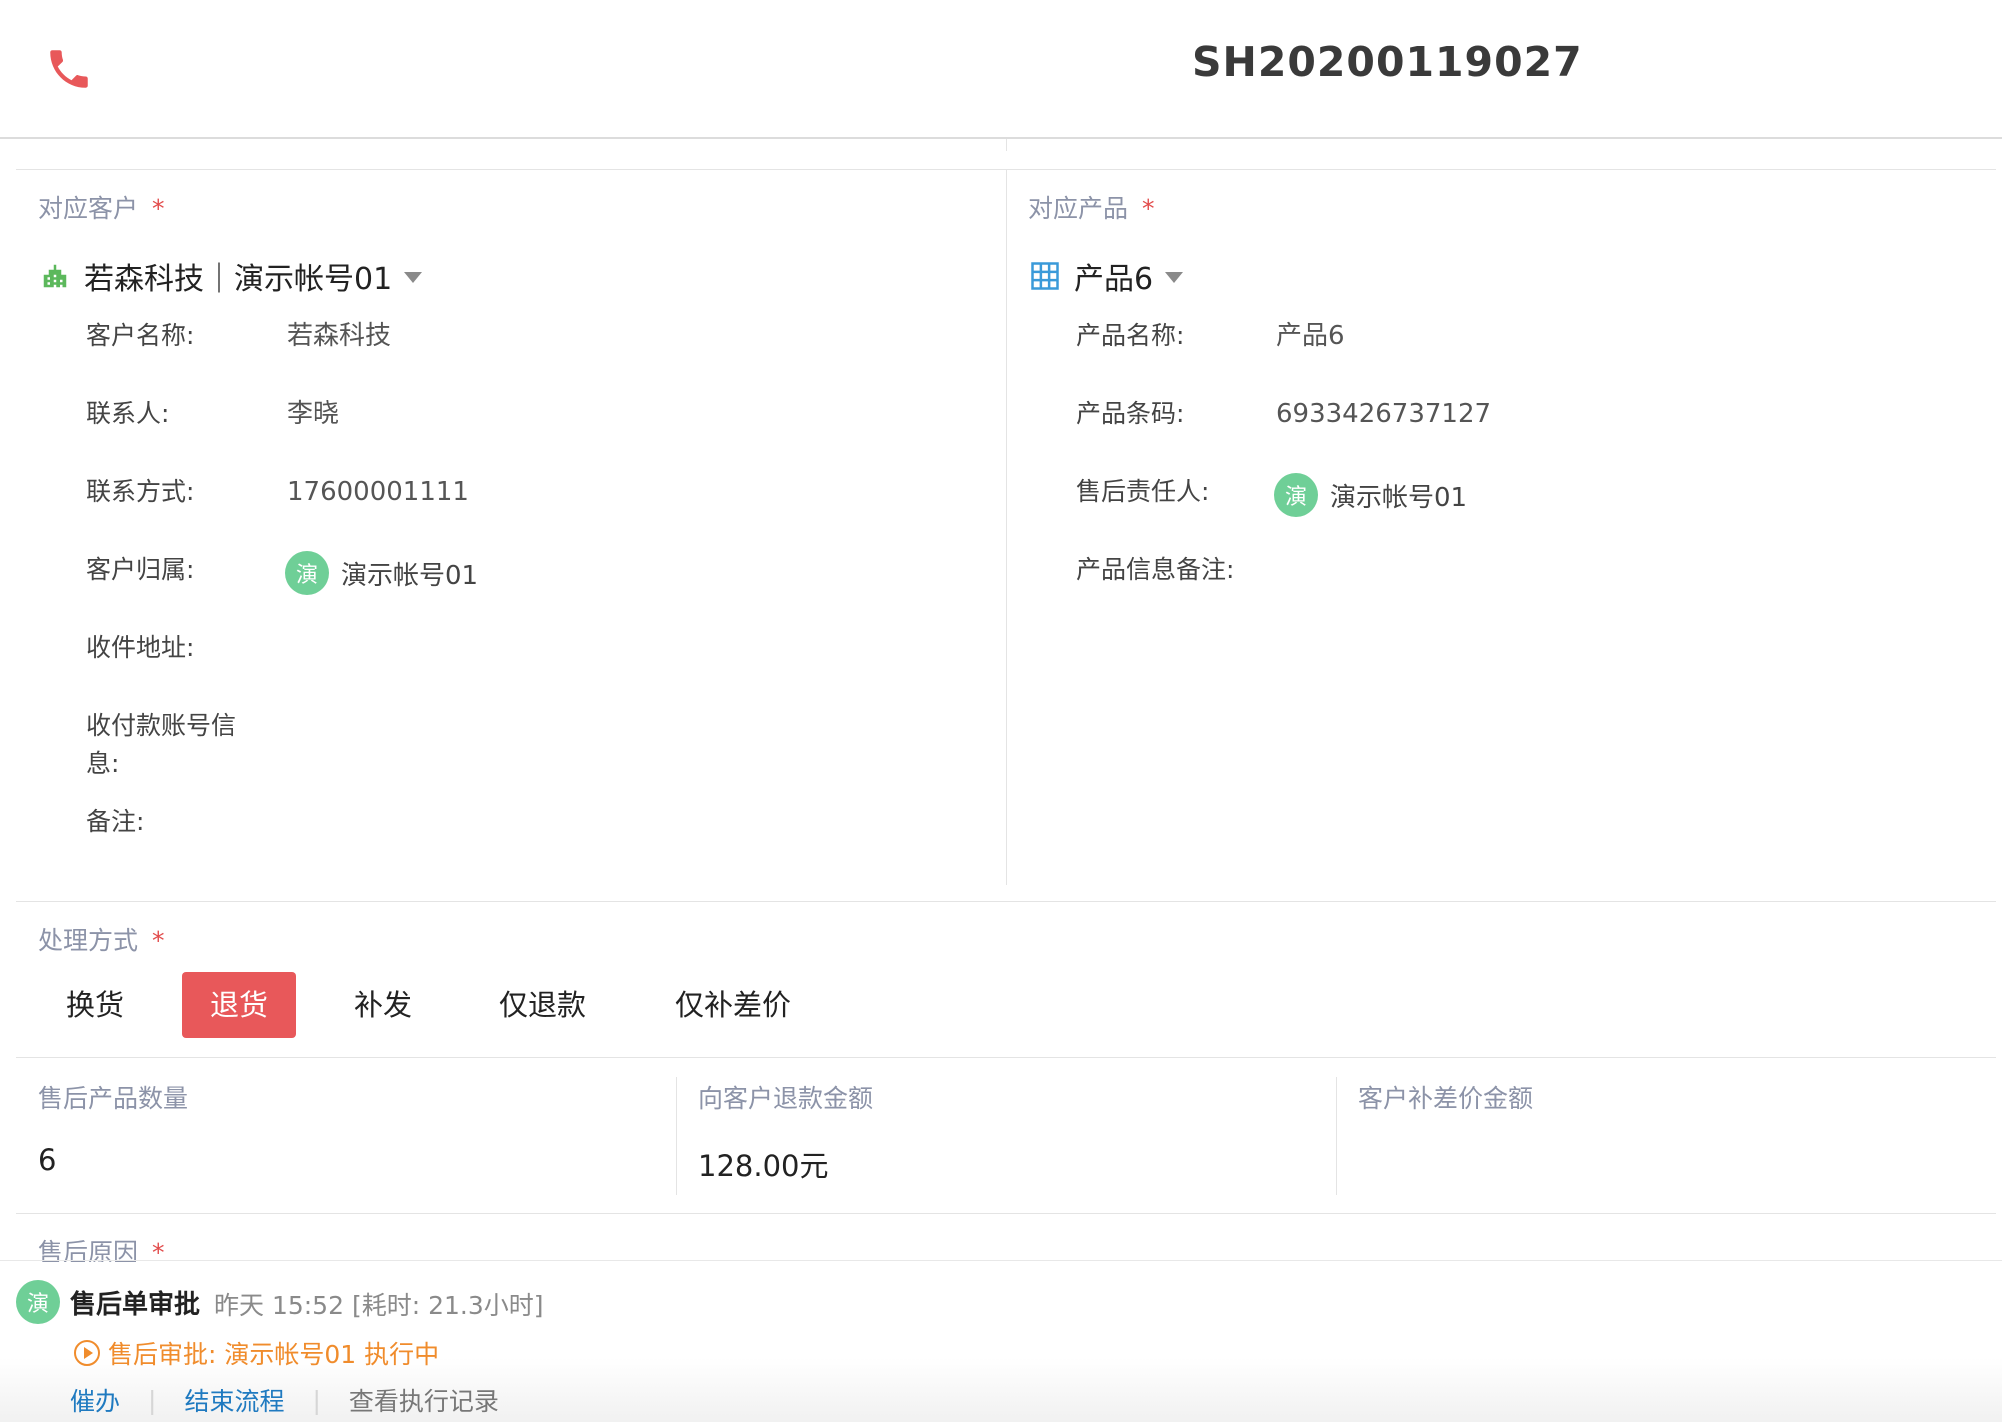 This screenshot has height=1422, width=2002. Describe the element at coordinates (1143, 491) in the screenshot. I see `after-sales-owner-label: 售后责任人:` at that location.